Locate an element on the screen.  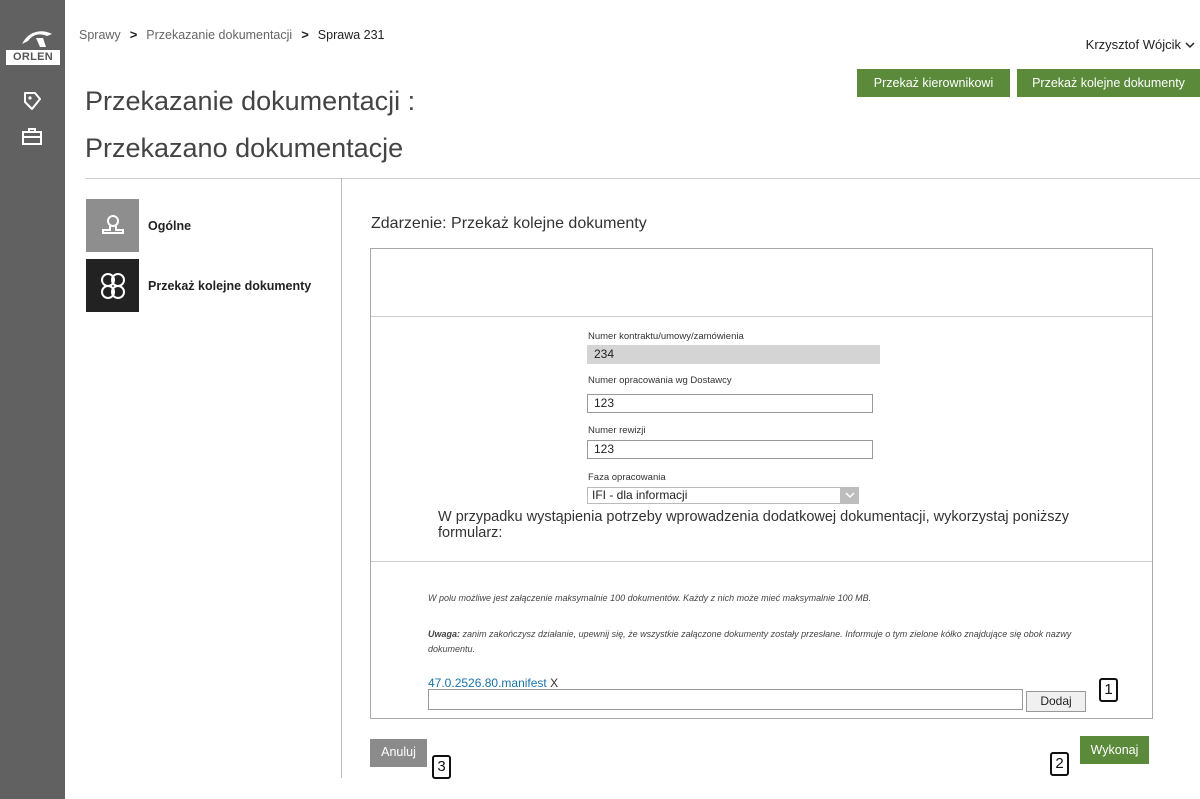
callout-marker-1: 1 is located at coordinates (1108, 690).